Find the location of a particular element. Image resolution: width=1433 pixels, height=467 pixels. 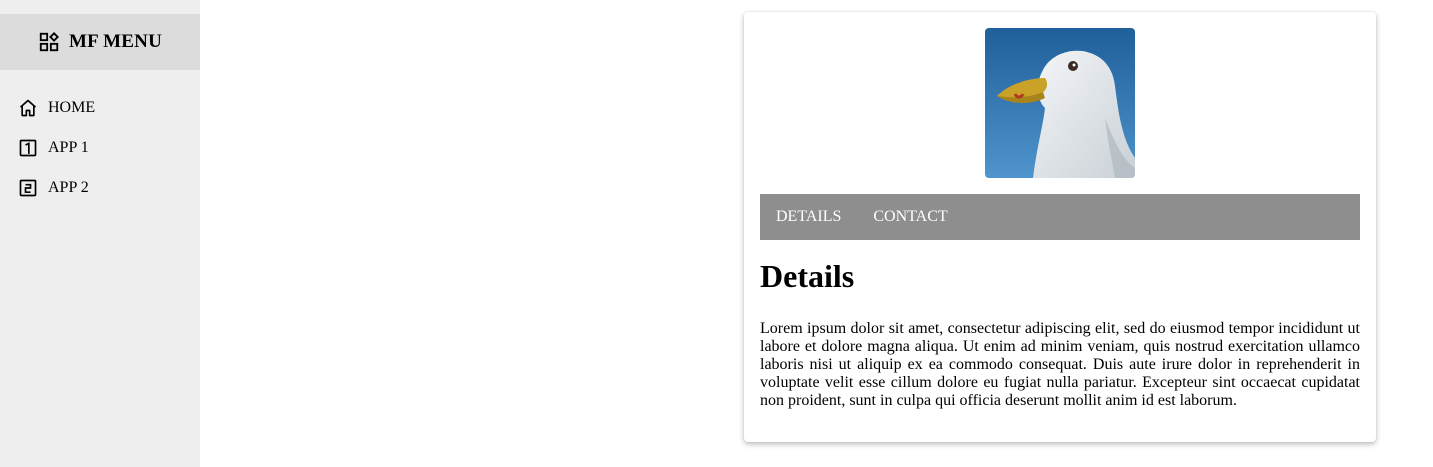

sidebar-item-app-1: APP 1 is located at coordinates (100, 148).